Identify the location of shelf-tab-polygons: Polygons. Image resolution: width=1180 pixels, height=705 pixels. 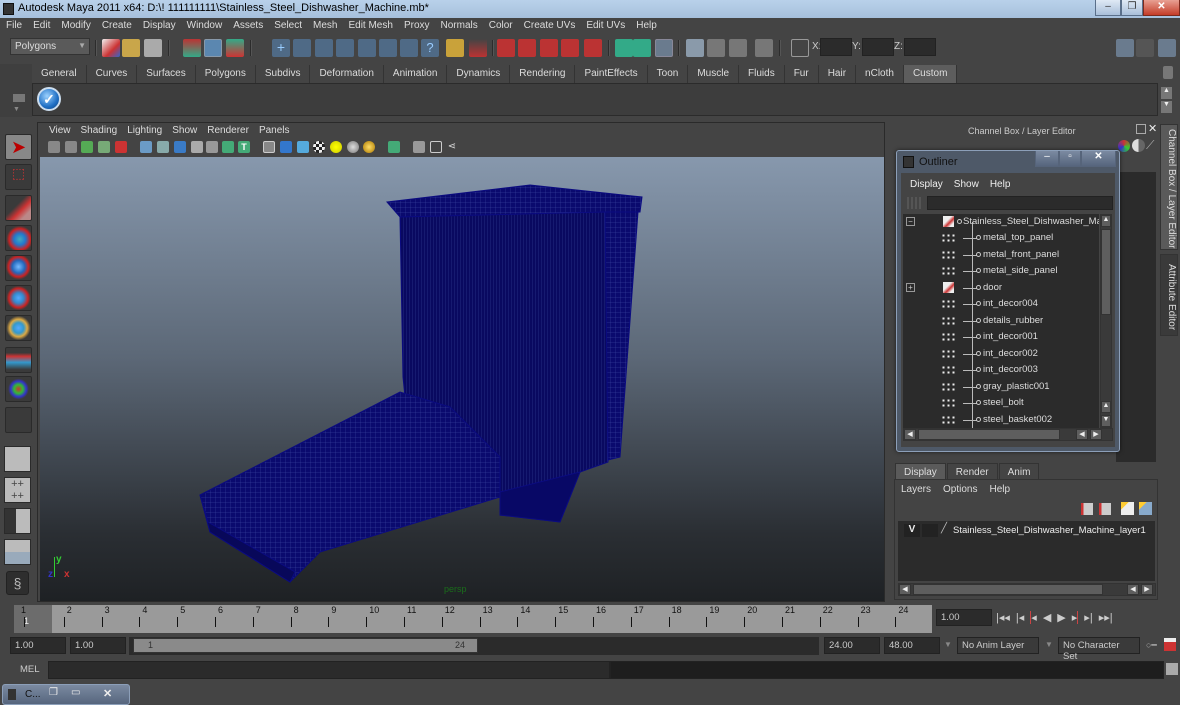
(225, 74).